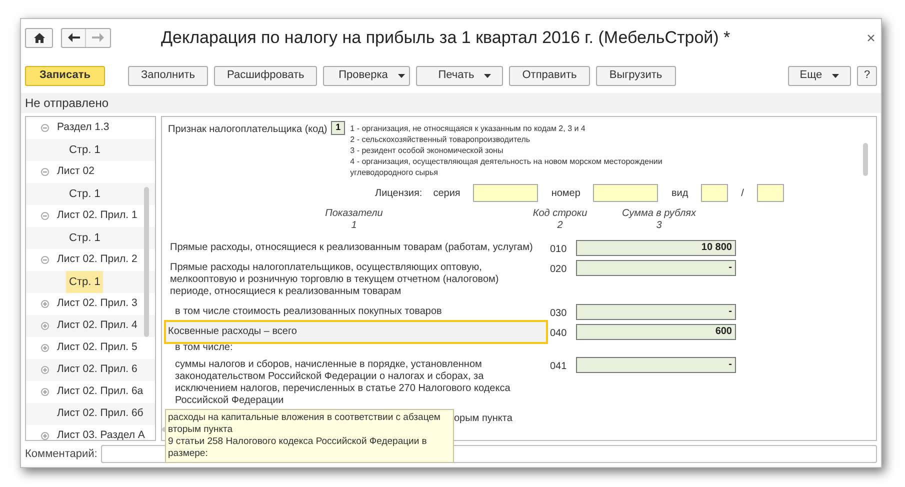 The width and height of the screenshot is (905, 487). What do you see at coordinates (100, 392) in the screenshot?
I see `tree-item: Лист 02. Прил. 6а` at bounding box center [100, 392].